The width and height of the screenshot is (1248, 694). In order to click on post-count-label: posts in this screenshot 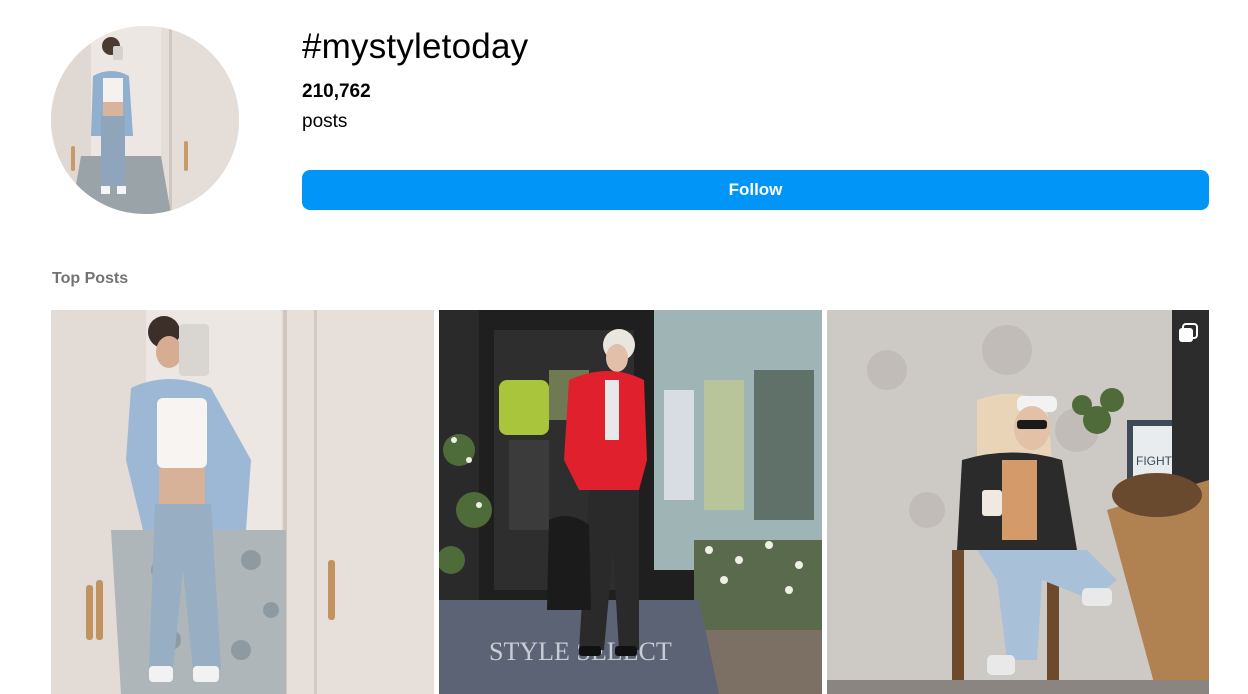, I will do `click(325, 121)`.